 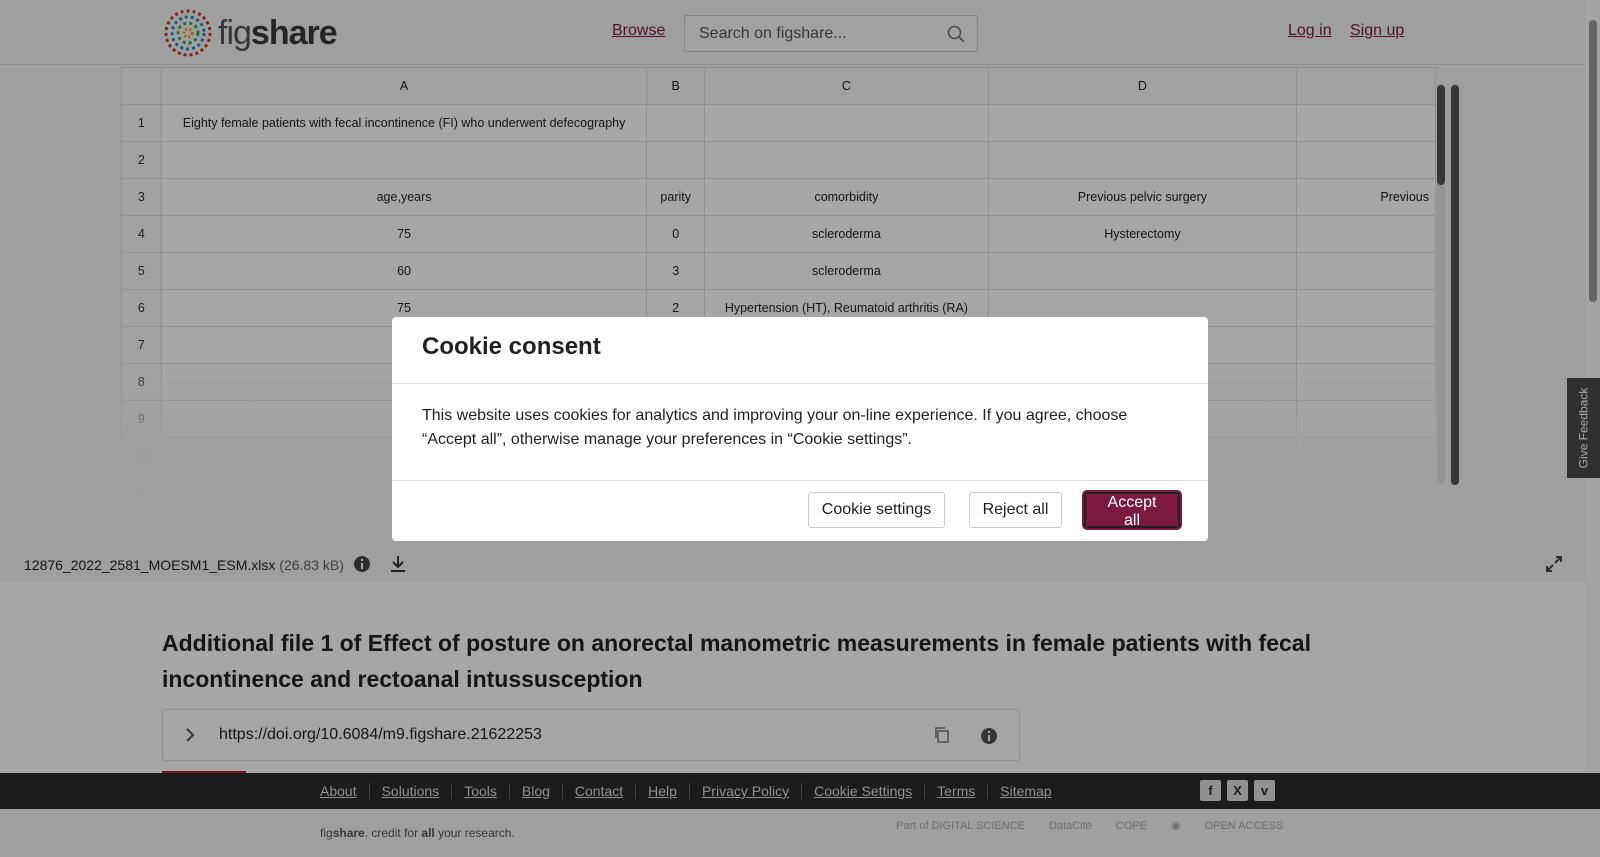 What do you see at coordinates (1015, 510) in the screenshot?
I see `reject-all-button: Reject all` at bounding box center [1015, 510].